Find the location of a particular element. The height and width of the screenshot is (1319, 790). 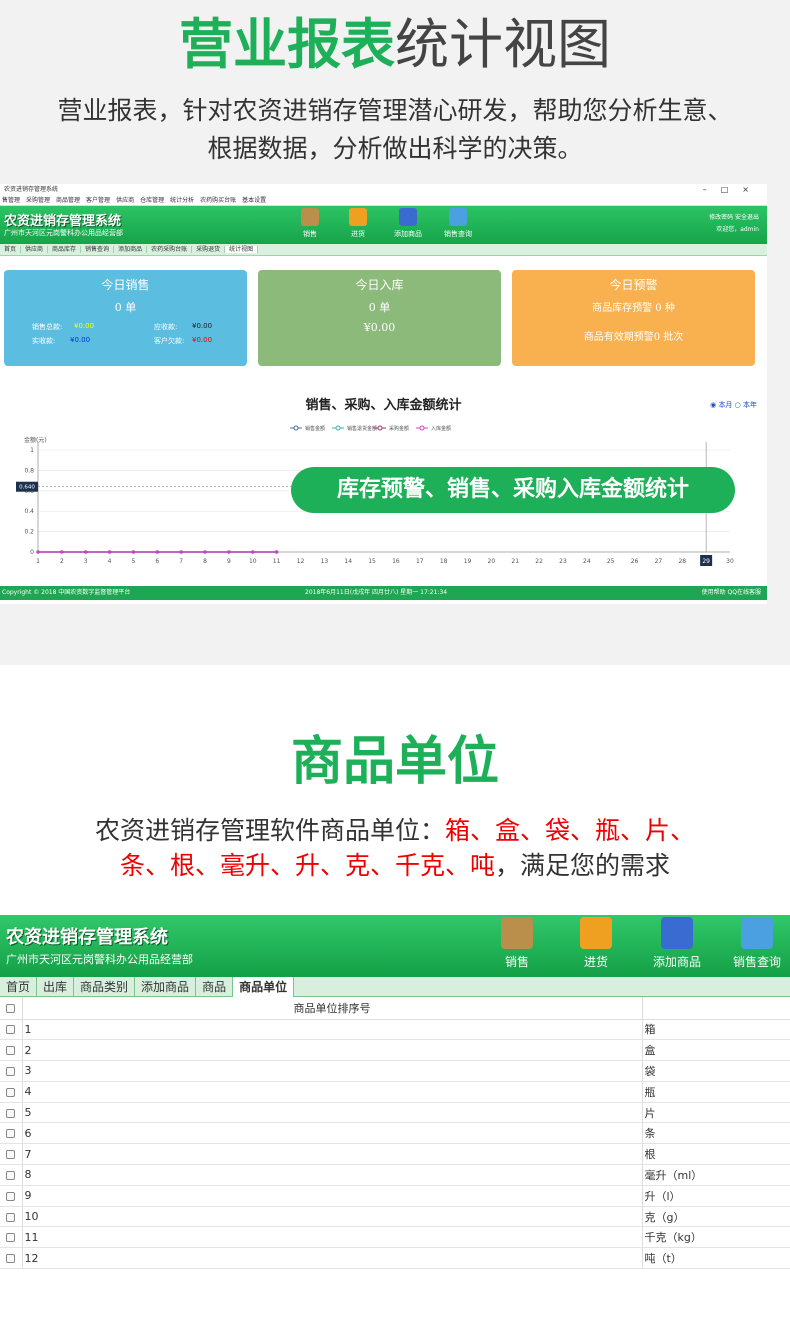

tab: 商品库存 is located at coordinates (65, 249).